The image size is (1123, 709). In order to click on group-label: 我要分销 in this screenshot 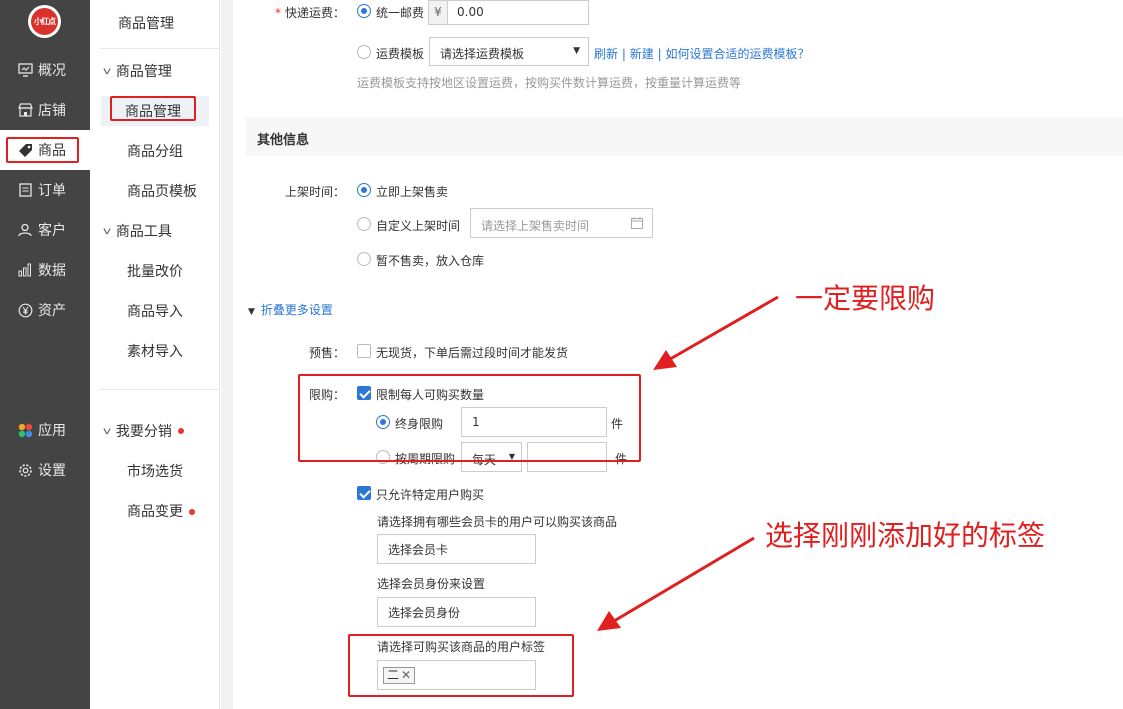, I will do `click(143, 432)`.